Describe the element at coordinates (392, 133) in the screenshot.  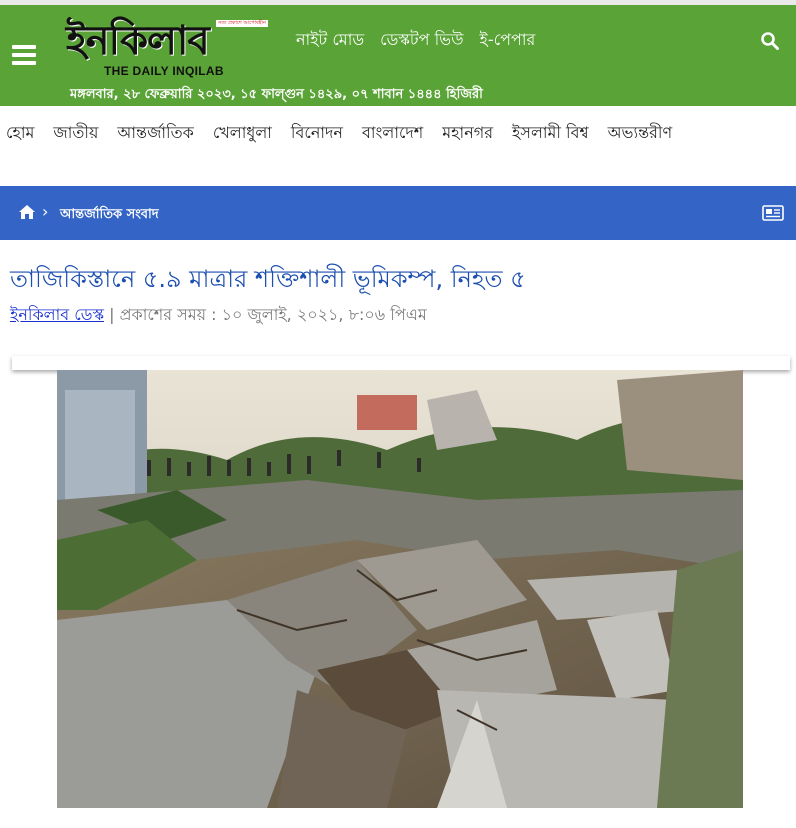
I see `nav-item-bangladesh: বাংলাদেশ` at that location.